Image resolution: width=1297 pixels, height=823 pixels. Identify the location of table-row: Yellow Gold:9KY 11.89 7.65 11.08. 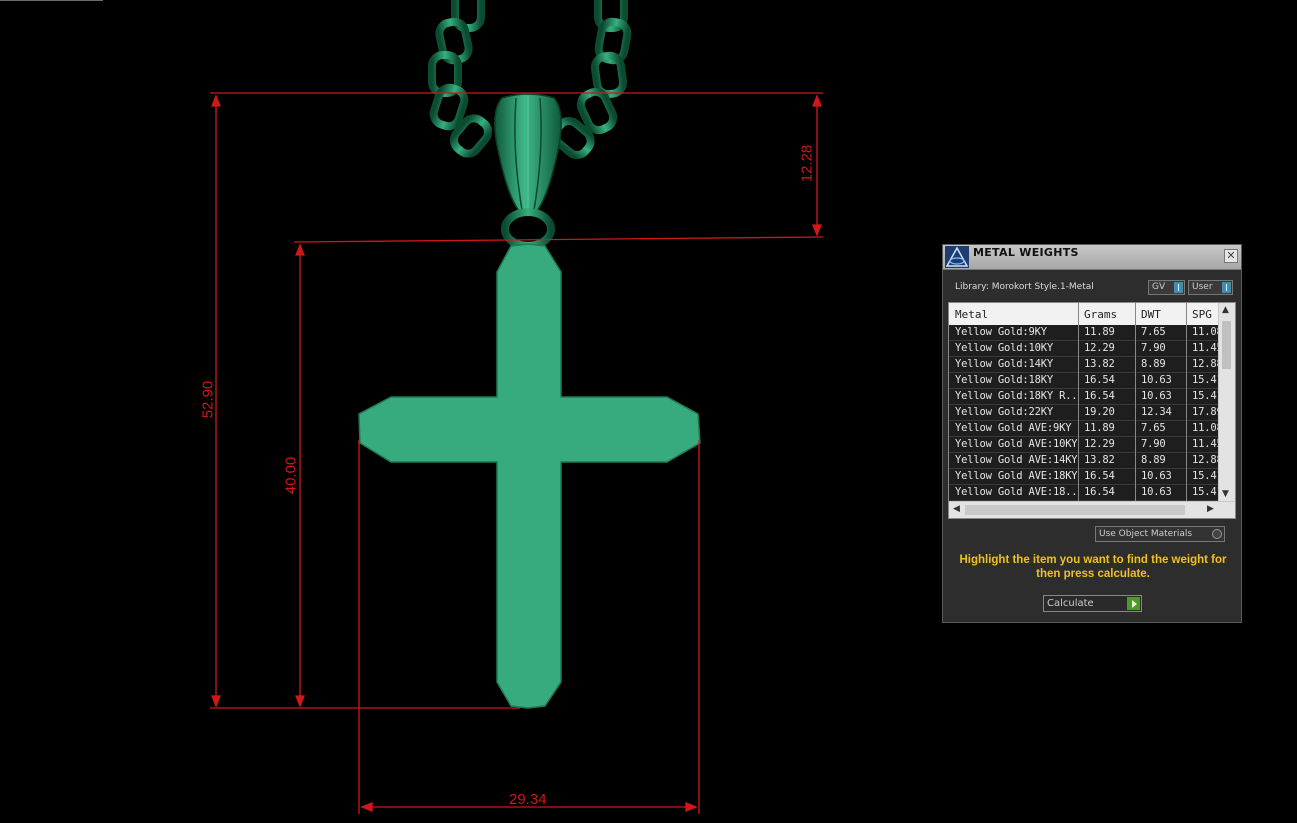
(1084, 333).